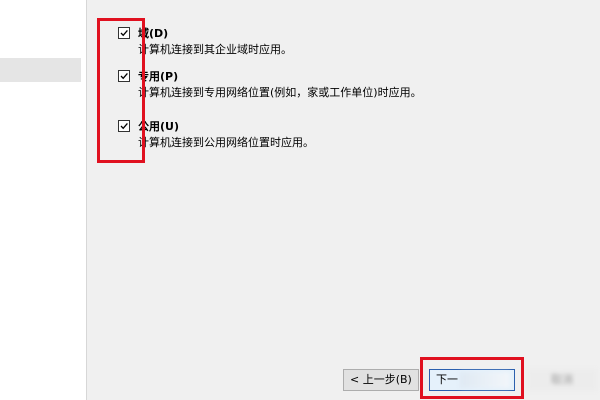 Image resolution: width=600 pixels, height=400 pixels. What do you see at coordinates (121, 90) in the screenshot?
I see `checkbox-highlight-box` at bounding box center [121, 90].